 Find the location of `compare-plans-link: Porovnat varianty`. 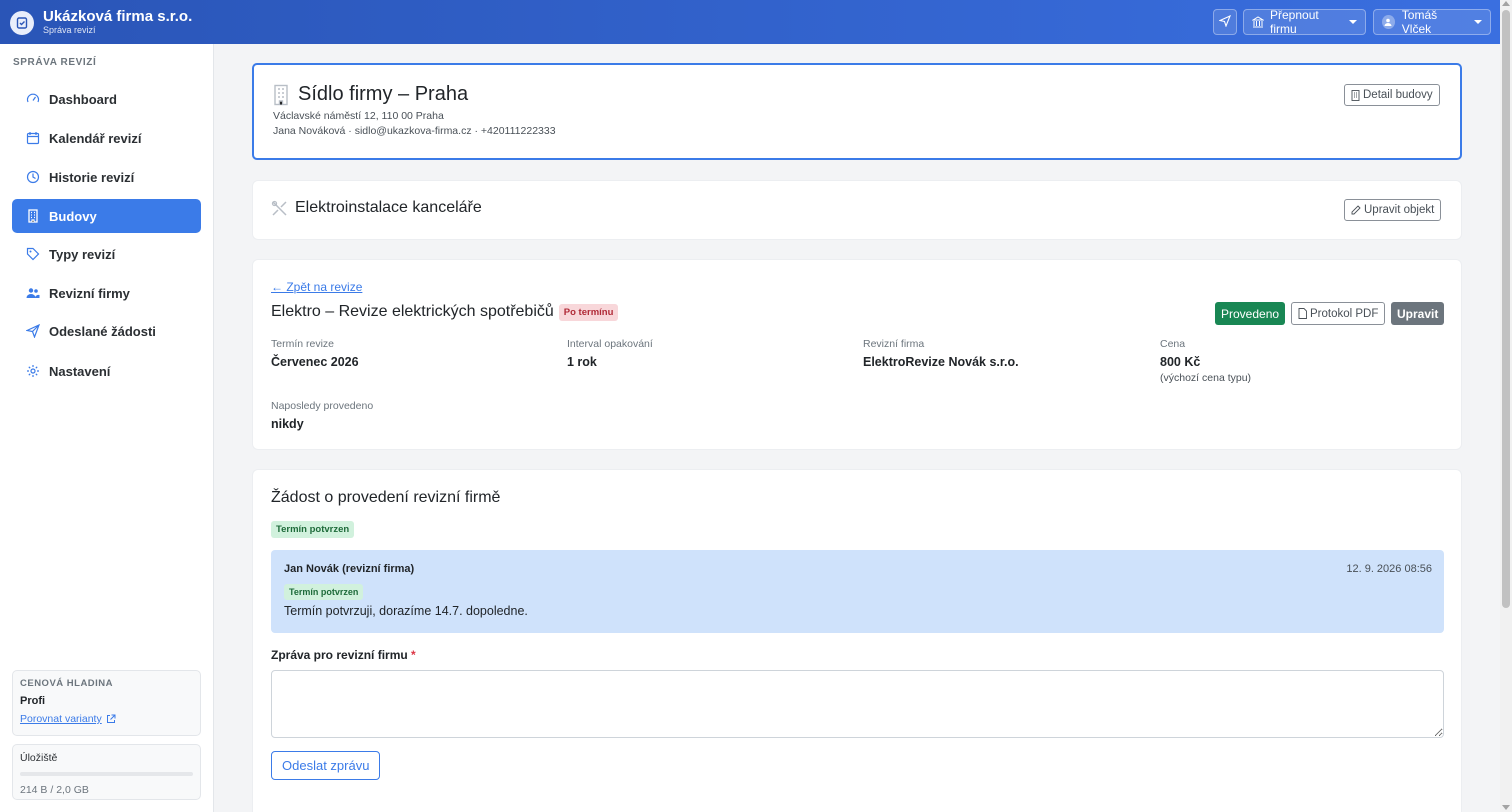

compare-plans-link: Porovnat varianty is located at coordinates (68, 719).